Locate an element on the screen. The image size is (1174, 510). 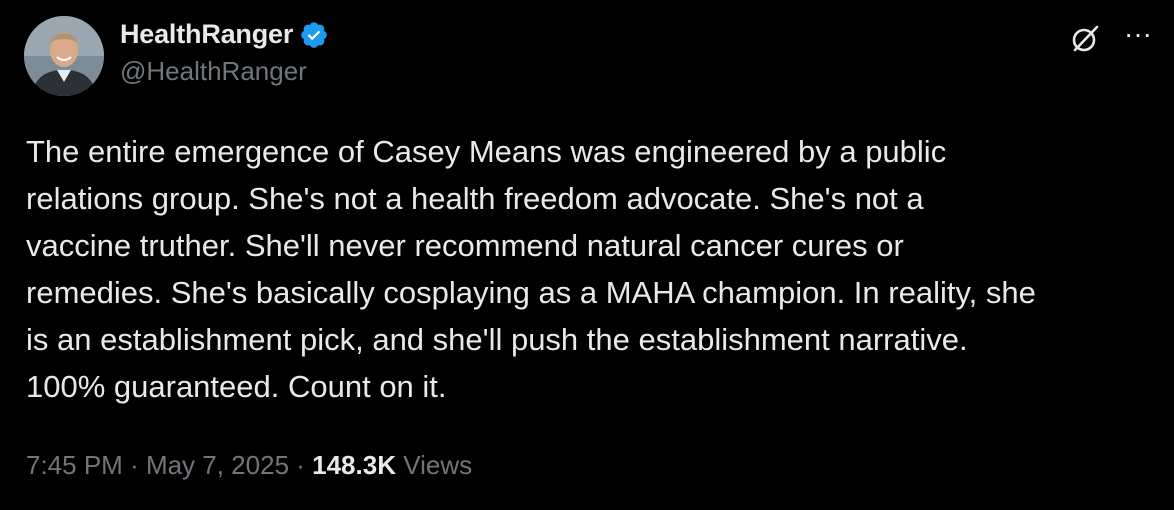
author-handle: @HealthRanger is located at coordinates (224, 71).